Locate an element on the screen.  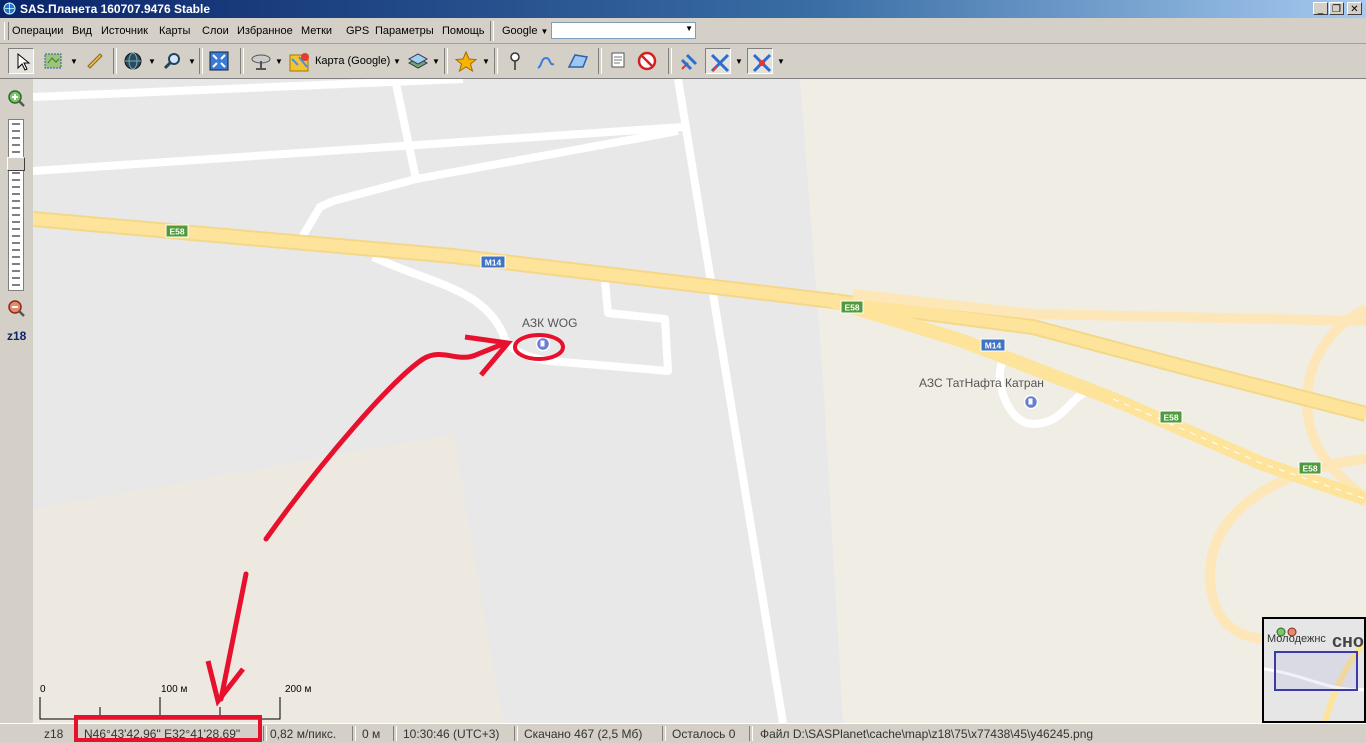
title-bar: SAS.Планета 160707.9476 Stable _ ❐ ✕ is located at coordinates (683, 9).